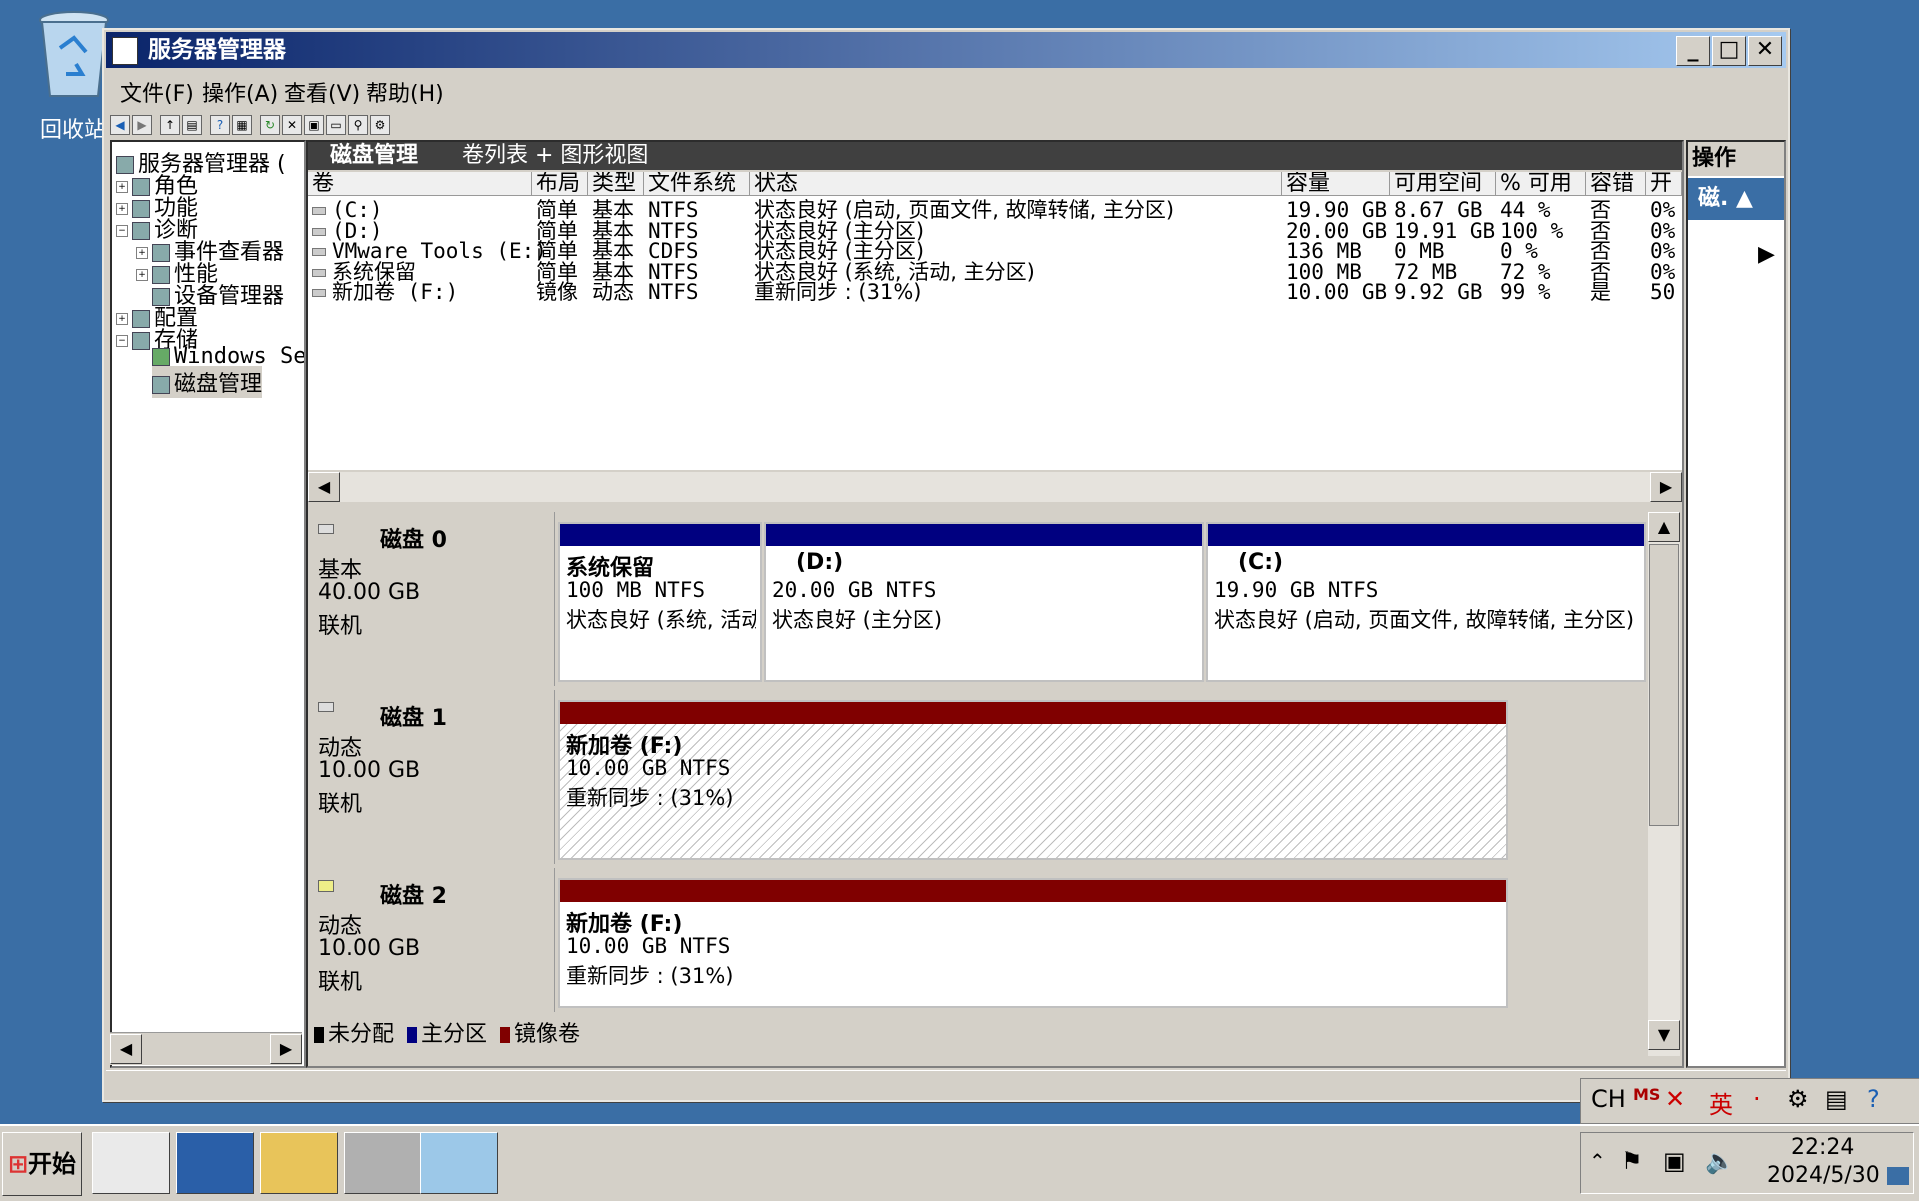  Describe the element at coordinates (946, 50) in the screenshot. I see `title-bar: 服务器管理器 _ □ ✕` at that location.